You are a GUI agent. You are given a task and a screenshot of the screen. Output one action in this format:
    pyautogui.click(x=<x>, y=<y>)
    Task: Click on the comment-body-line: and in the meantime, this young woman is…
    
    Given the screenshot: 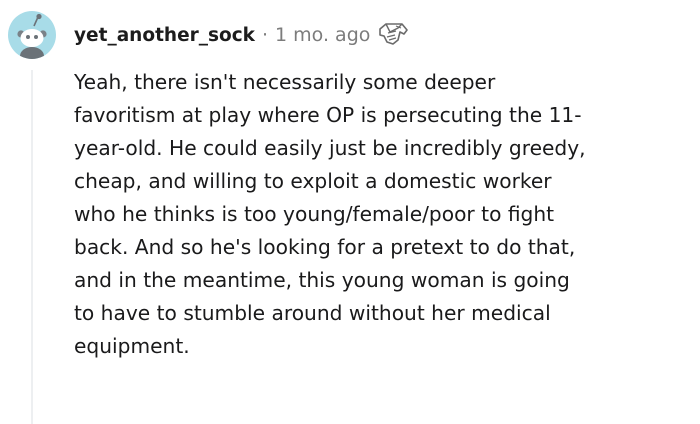 What is the action you would take?
    pyautogui.click(x=322, y=280)
    